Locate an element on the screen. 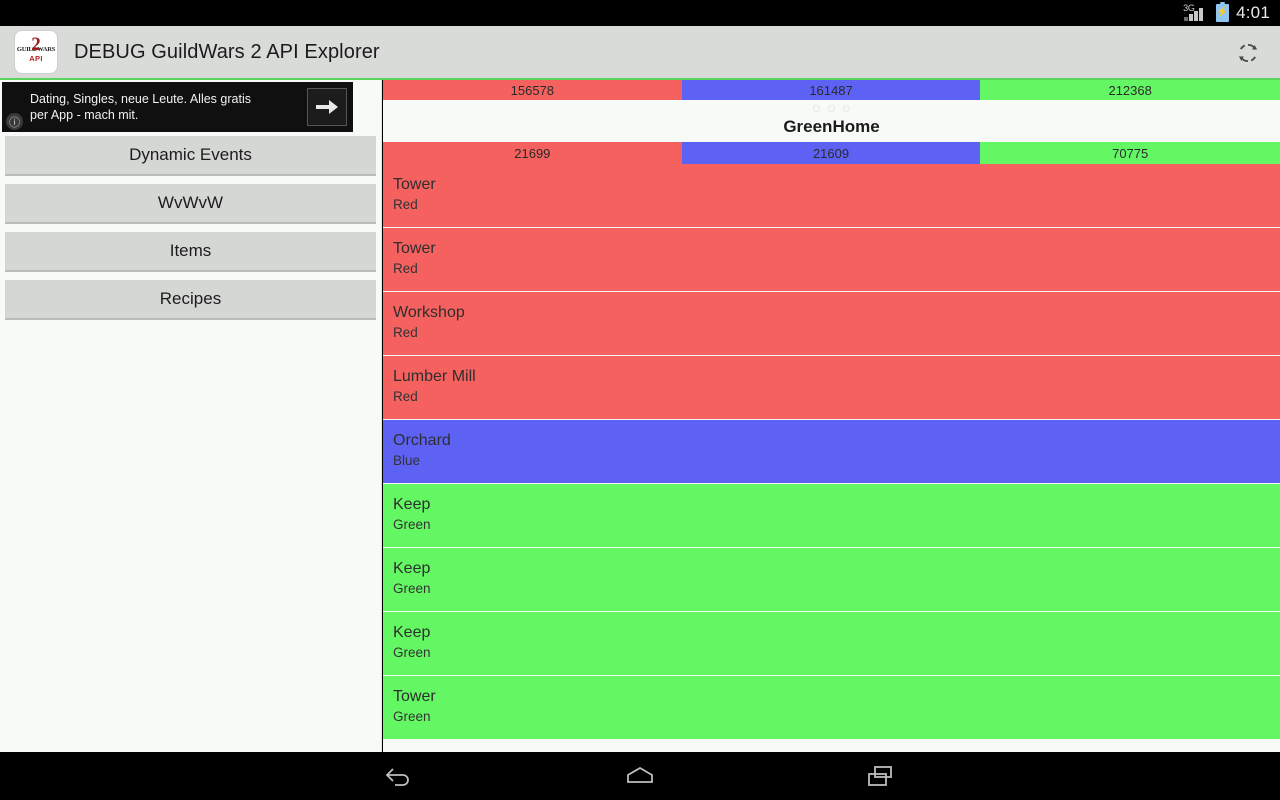  objective-team: Blue is located at coordinates (407, 460).